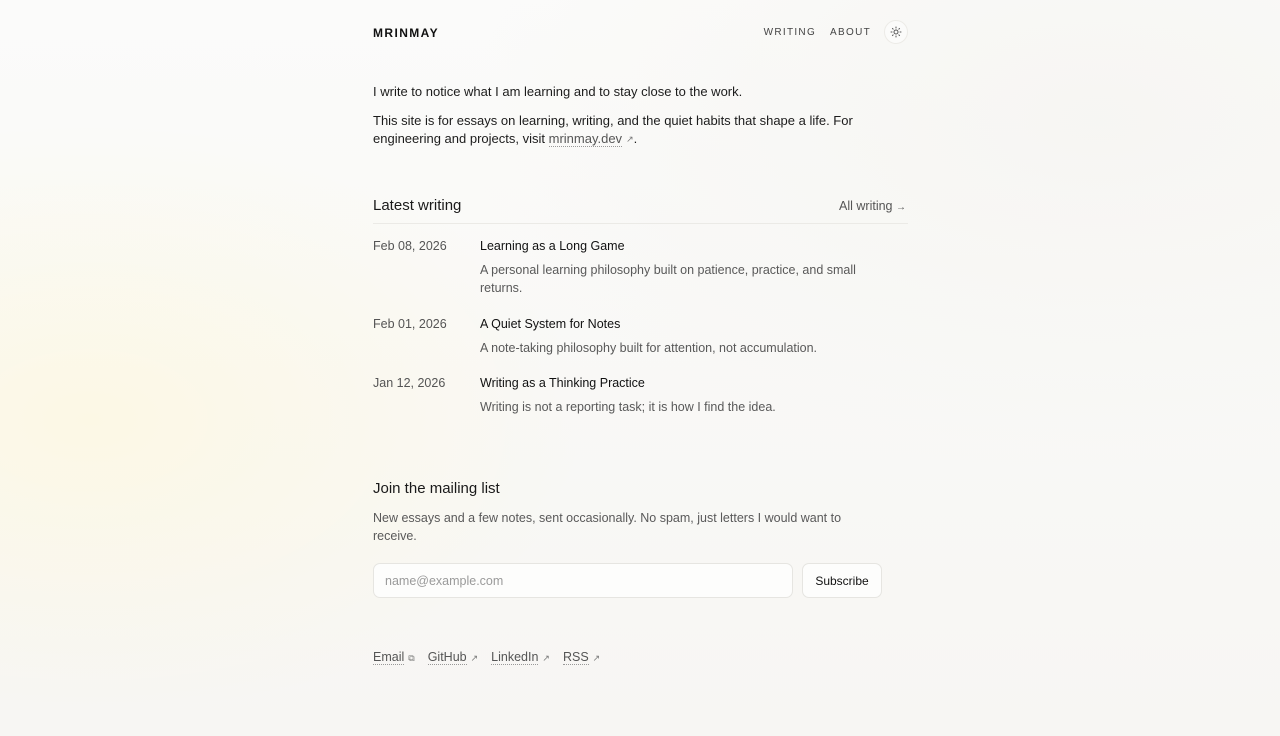  I want to click on all-writing-link: All writing →, so click(872, 206).